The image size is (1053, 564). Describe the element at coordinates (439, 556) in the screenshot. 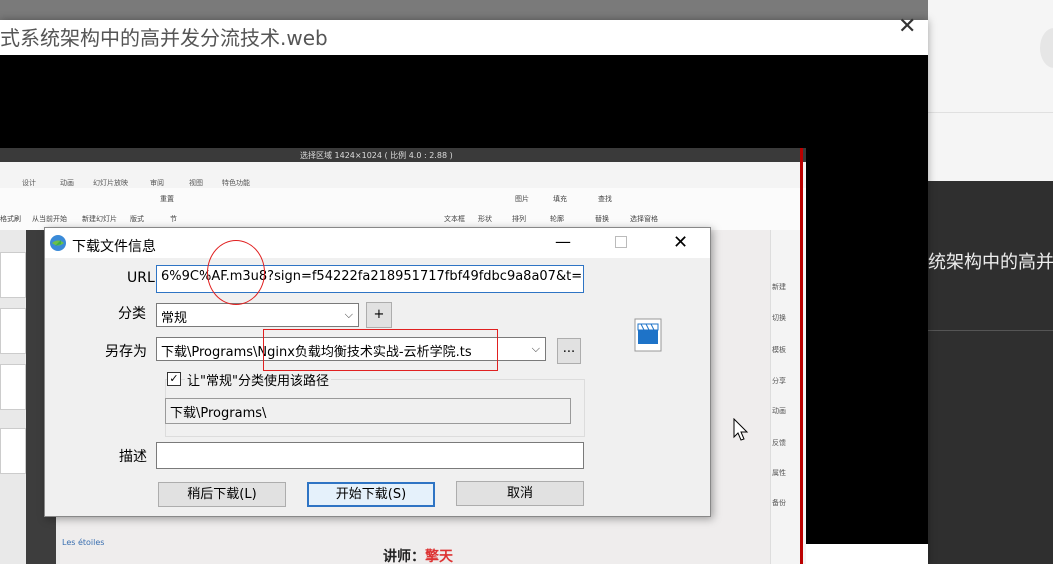

I see `lecturer-name: 擎天` at that location.